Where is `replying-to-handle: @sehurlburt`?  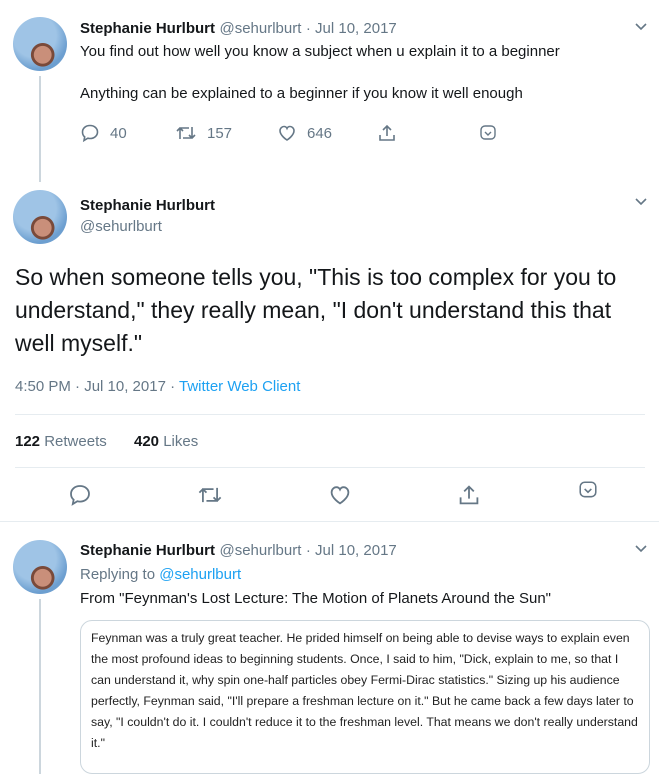
replying-to-handle: @sehurlburt is located at coordinates (200, 574).